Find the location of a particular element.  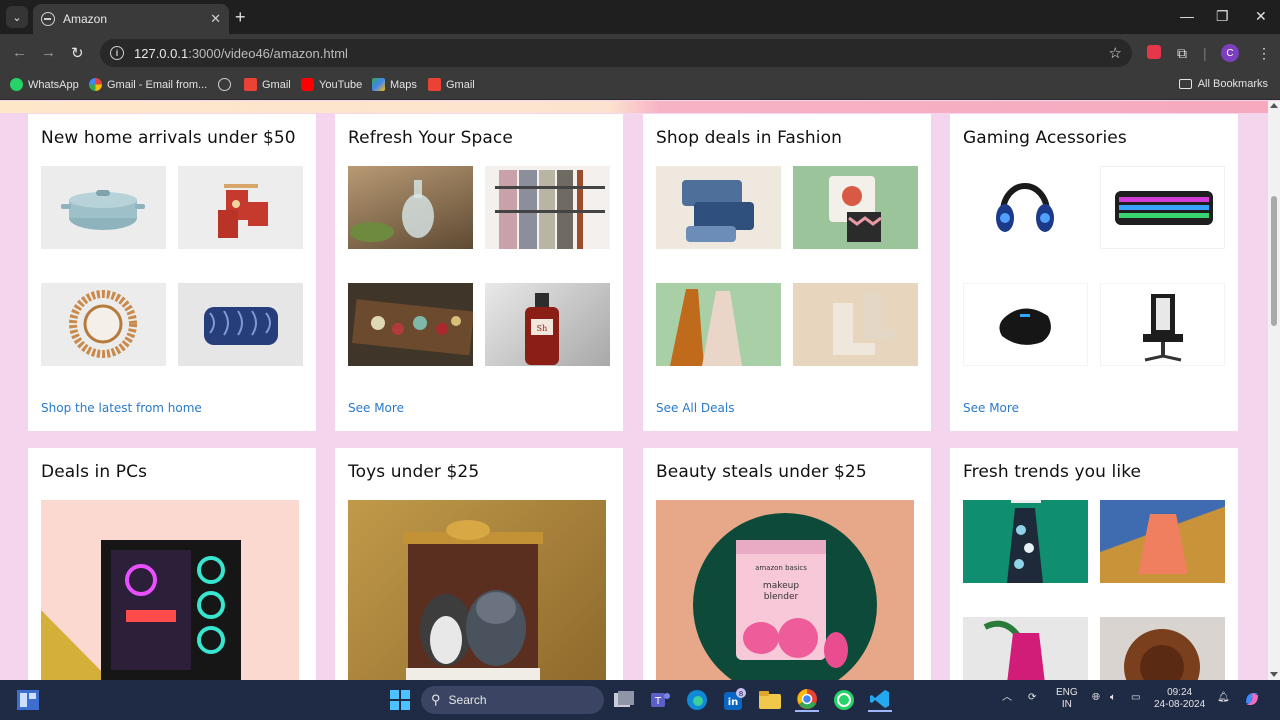

clock: 09:24 24-08-2024 is located at coordinates (1179, 699).